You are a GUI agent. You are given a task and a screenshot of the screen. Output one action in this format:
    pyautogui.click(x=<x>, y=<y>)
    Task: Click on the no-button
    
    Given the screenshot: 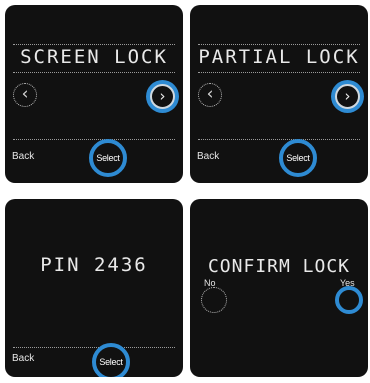 What is the action you would take?
    pyautogui.click(x=214, y=300)
    